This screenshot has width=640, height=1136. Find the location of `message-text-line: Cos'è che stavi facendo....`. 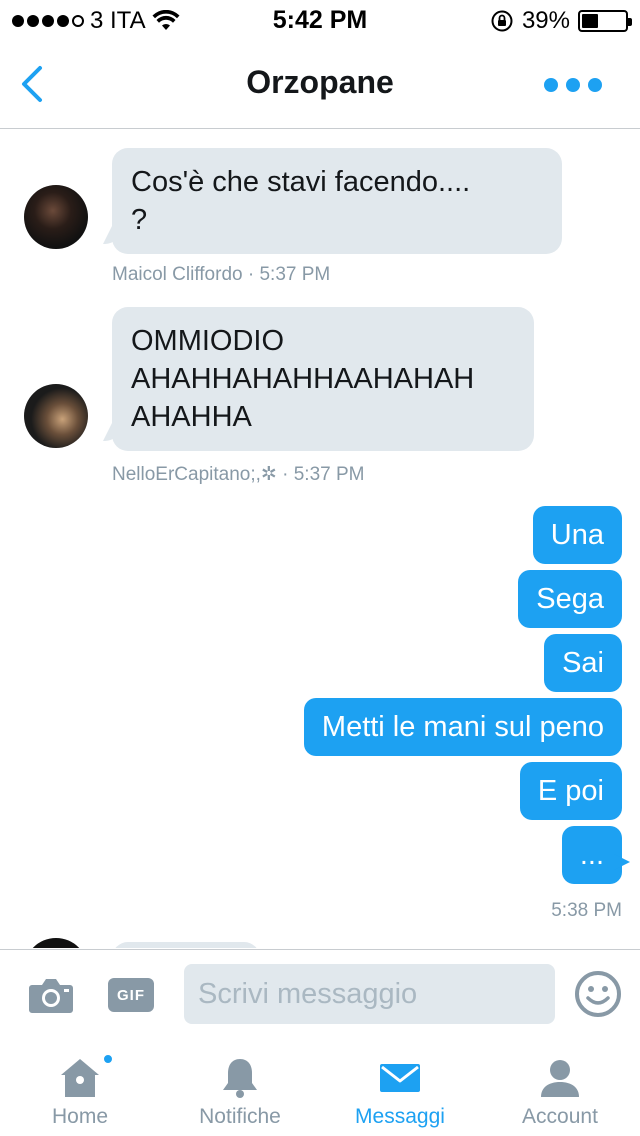

message-text-line: Cos'è che stavi facendo.... is located at coordinates (301, 182).